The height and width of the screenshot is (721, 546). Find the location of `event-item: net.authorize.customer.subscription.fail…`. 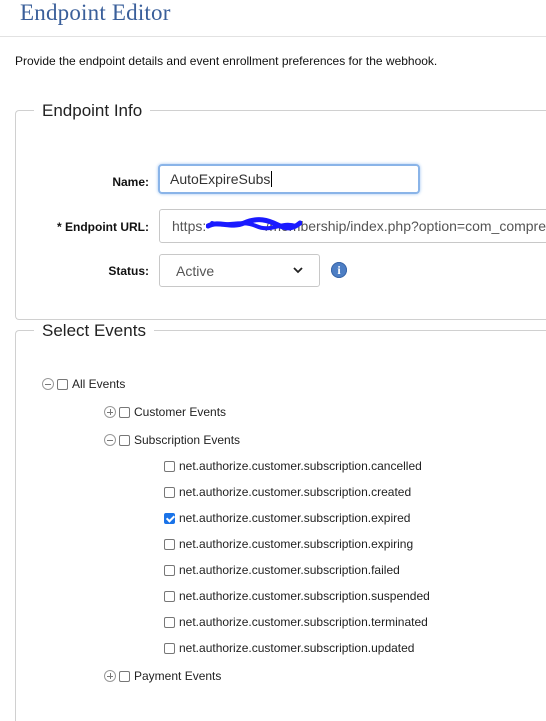

event-item: net.authorize.customer.subscription.fail… is located at coordinates (282, 570).